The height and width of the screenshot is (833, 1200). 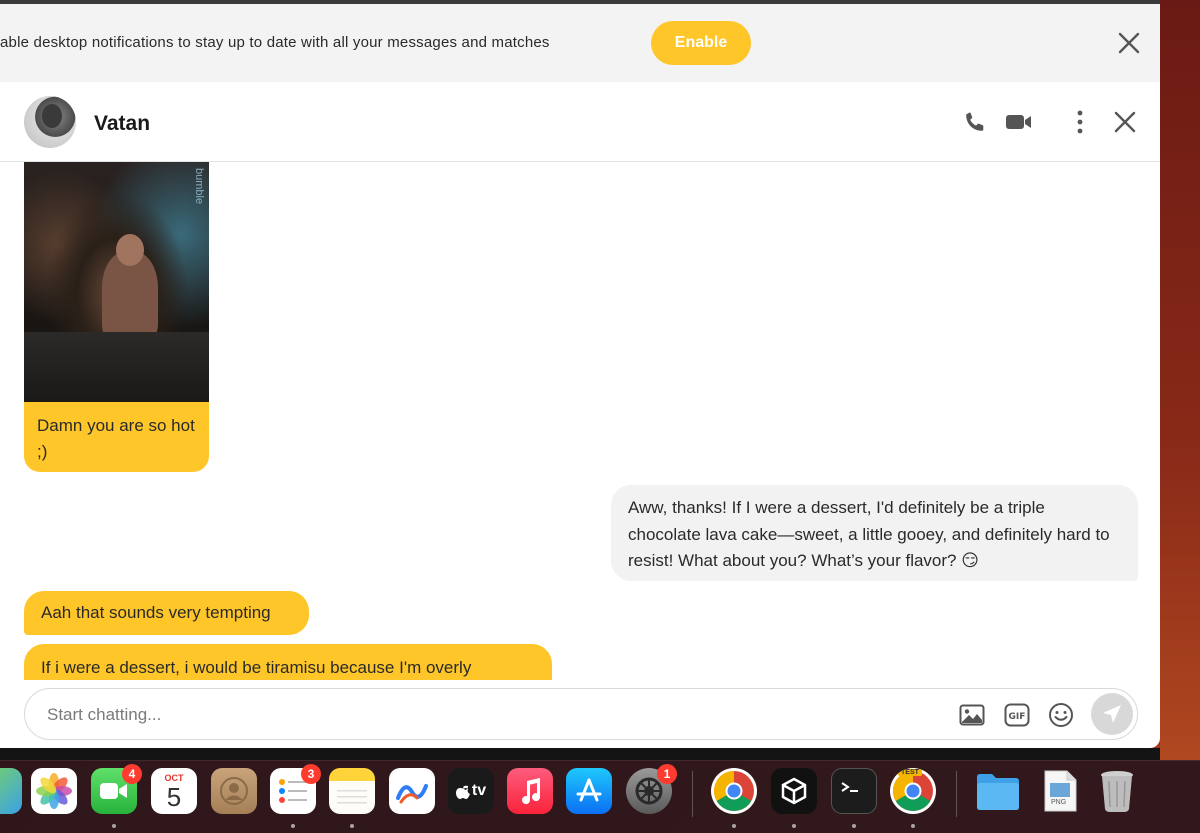 I want to click on chrome-test-label: TEST, so click(x=910, y=772).